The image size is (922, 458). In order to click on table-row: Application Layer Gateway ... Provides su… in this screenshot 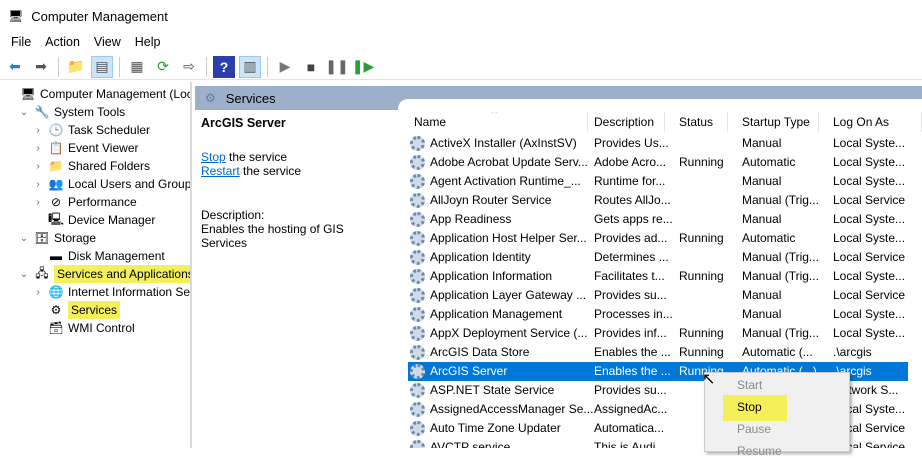, I will do `click(658, 295)`.